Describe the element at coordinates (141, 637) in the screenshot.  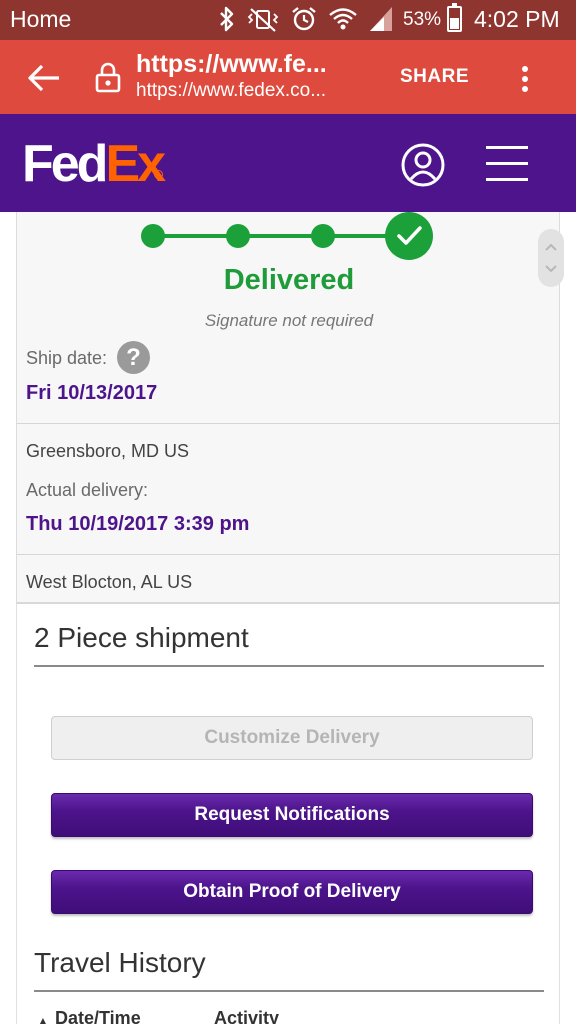
I see `shipment-title: 2 Piece shipment` at that location.